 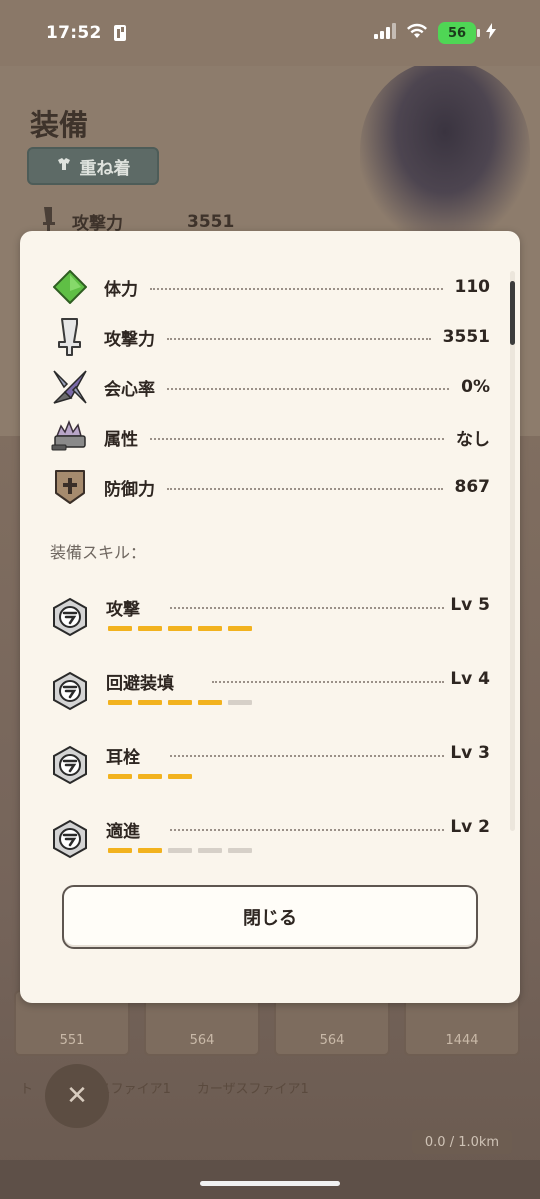 What do you see at coordinates (121, 33) in the screenshot?
I see `sim-card-icon` at bounding box center [121, 33].